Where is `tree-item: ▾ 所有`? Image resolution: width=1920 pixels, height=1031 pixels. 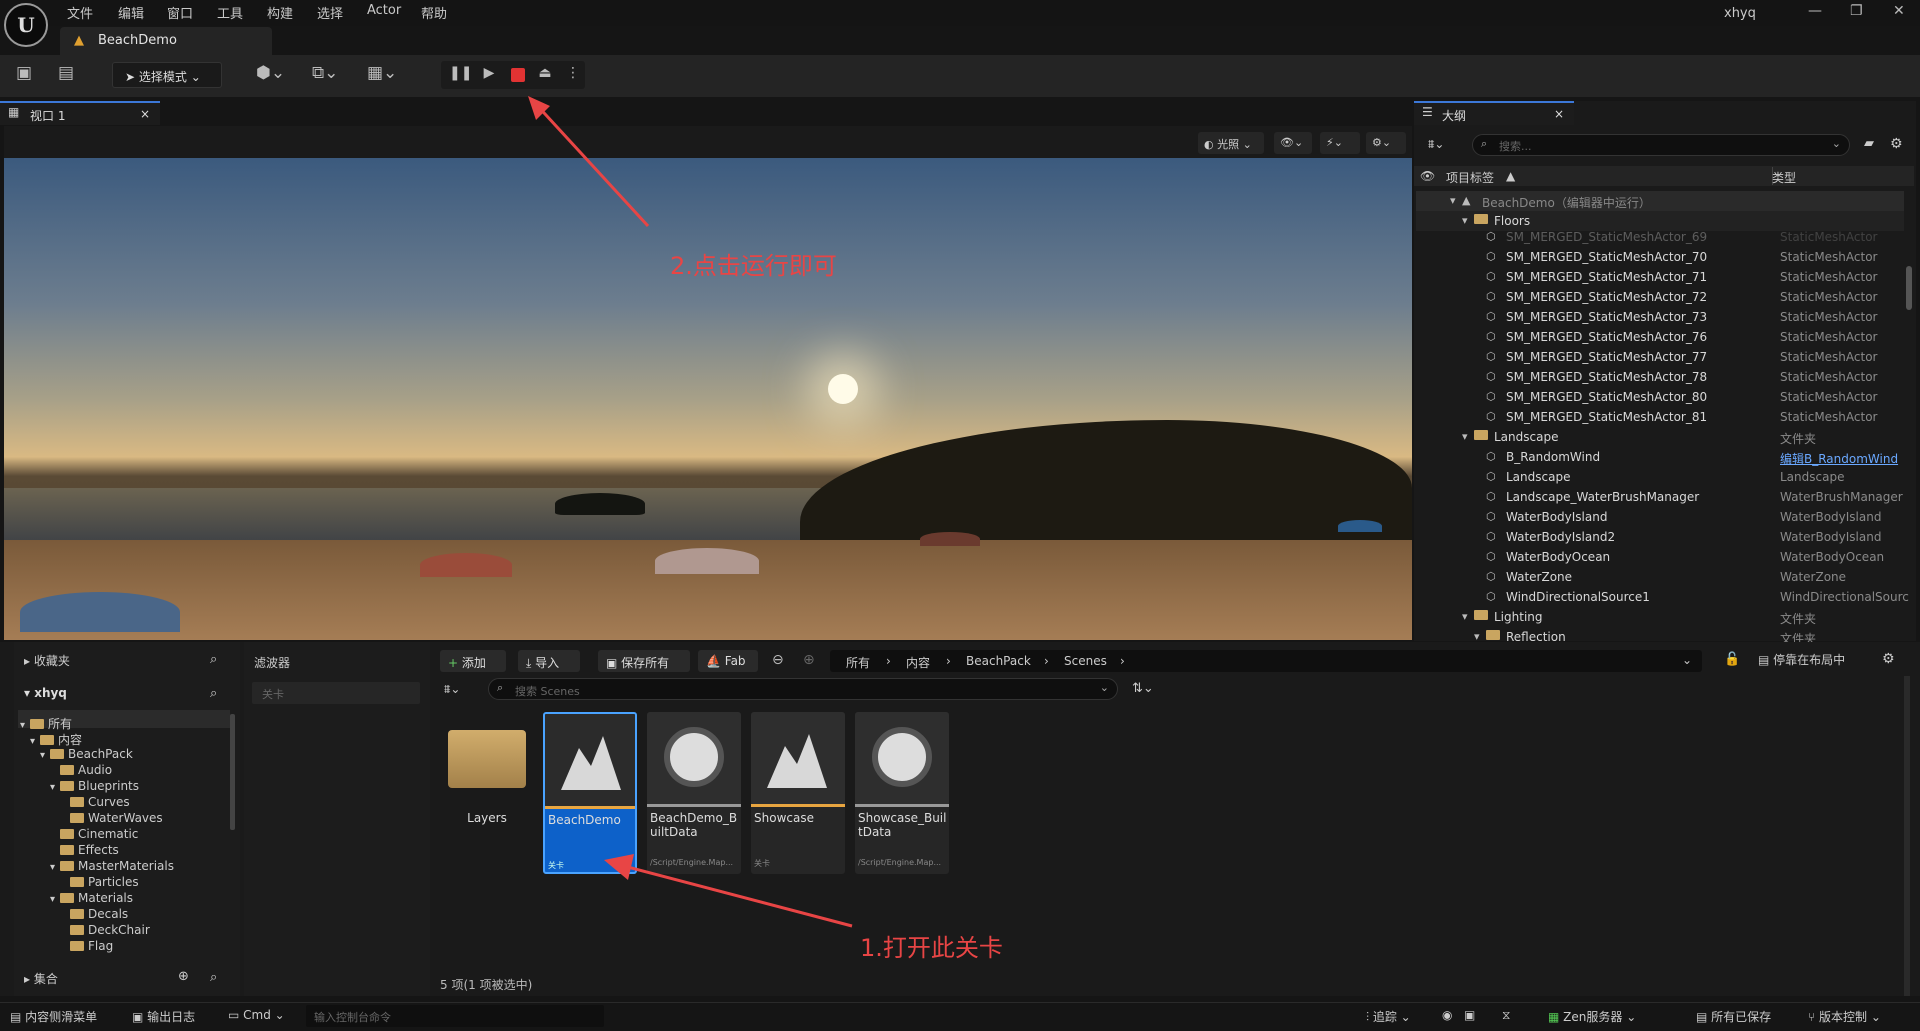
tree-item: ▾ 所有 is located at coordinates (46, 723).